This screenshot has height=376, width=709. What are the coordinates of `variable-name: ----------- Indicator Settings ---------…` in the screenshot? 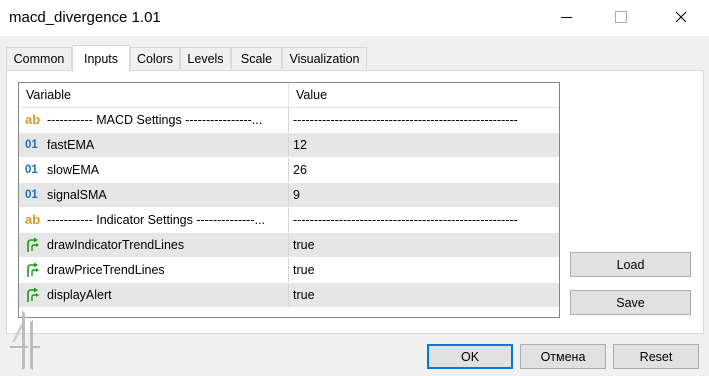 It's located at (156, 220).